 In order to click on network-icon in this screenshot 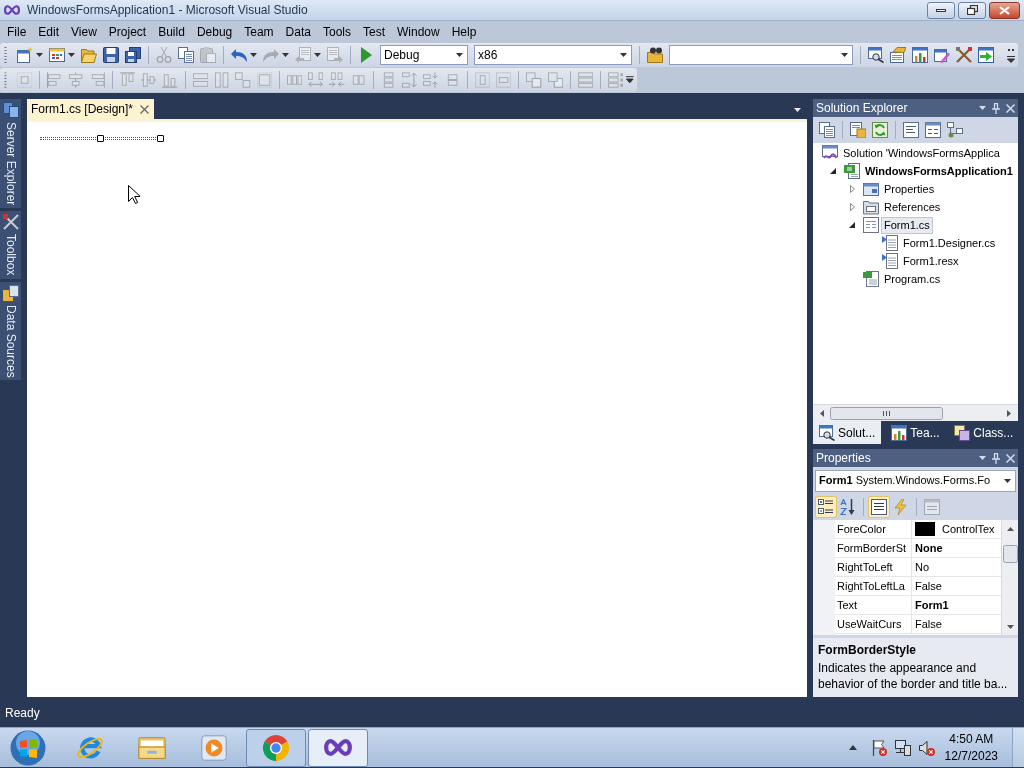, I will do `click(902, 747)`.